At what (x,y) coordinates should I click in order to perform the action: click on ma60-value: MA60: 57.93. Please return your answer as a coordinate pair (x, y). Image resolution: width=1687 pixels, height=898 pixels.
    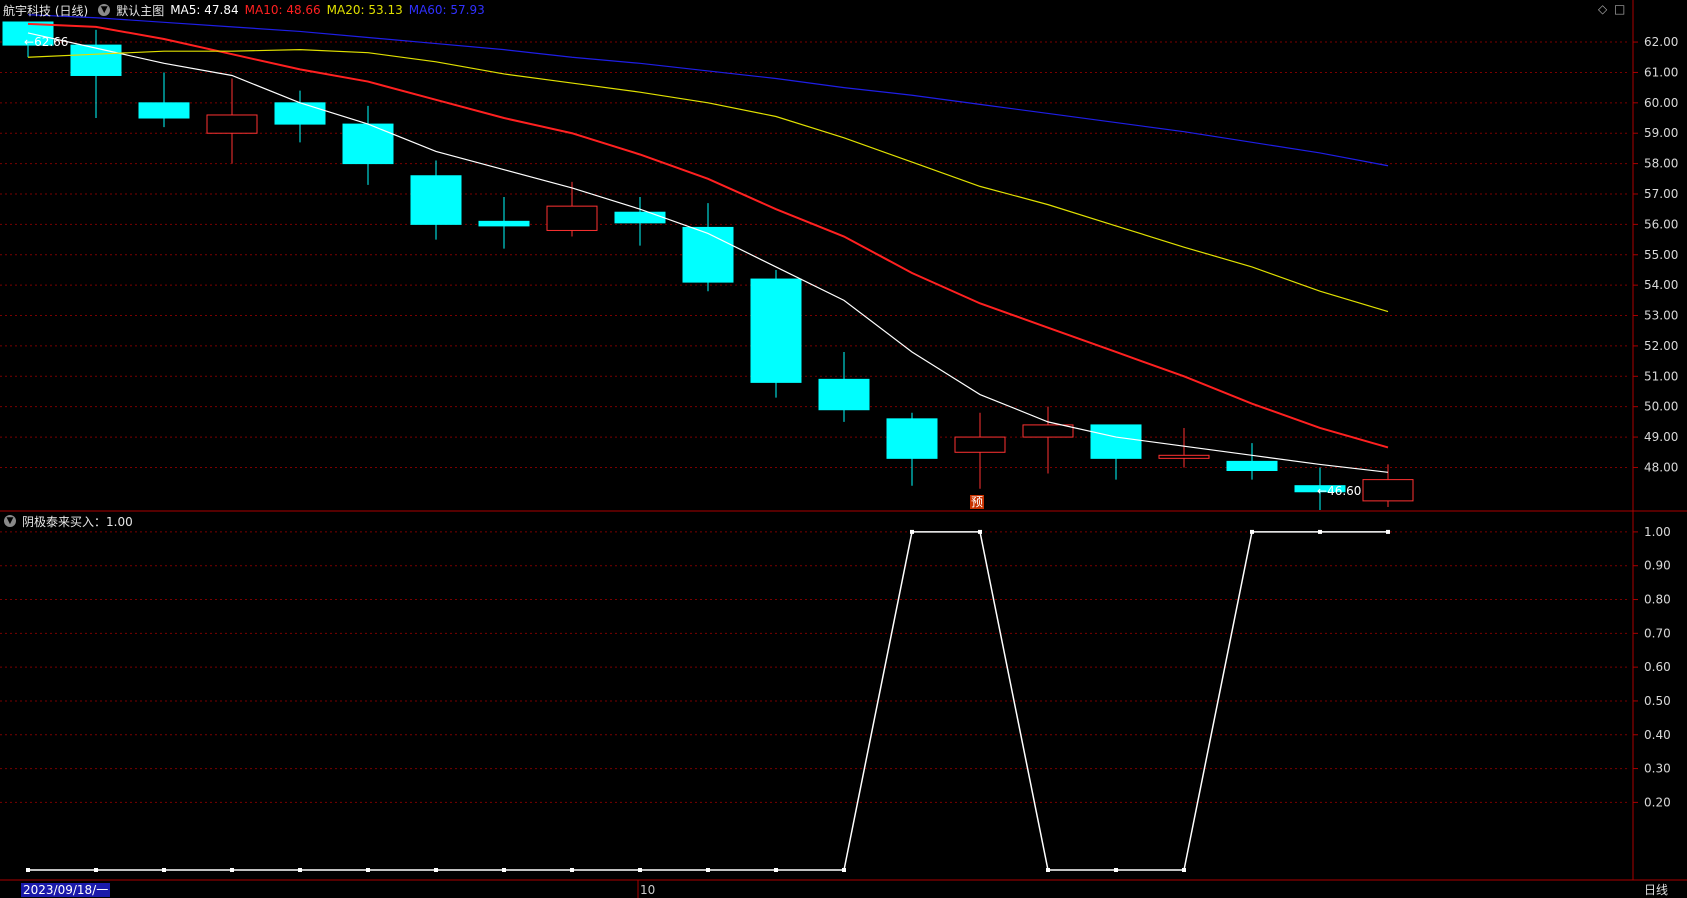
    Looking at the image, I should click on (446, 10).